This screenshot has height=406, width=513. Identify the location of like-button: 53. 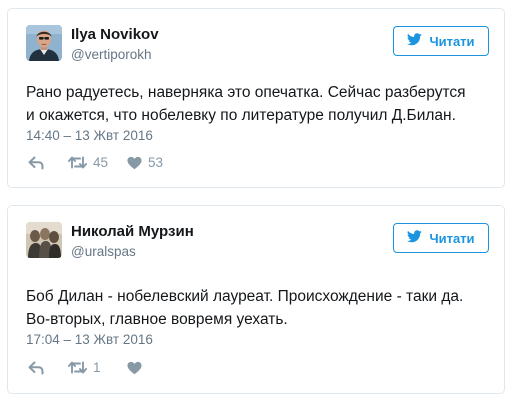
(145, 162).